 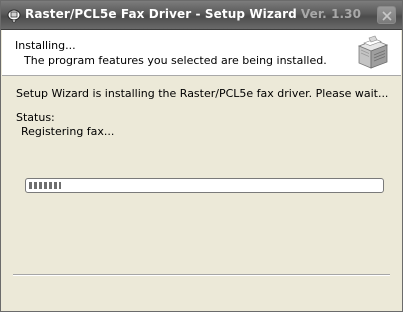 What do you see at coordinates (45, 185) in the screenshot?
I see `progress-fill` at bounding box center [45, 185].